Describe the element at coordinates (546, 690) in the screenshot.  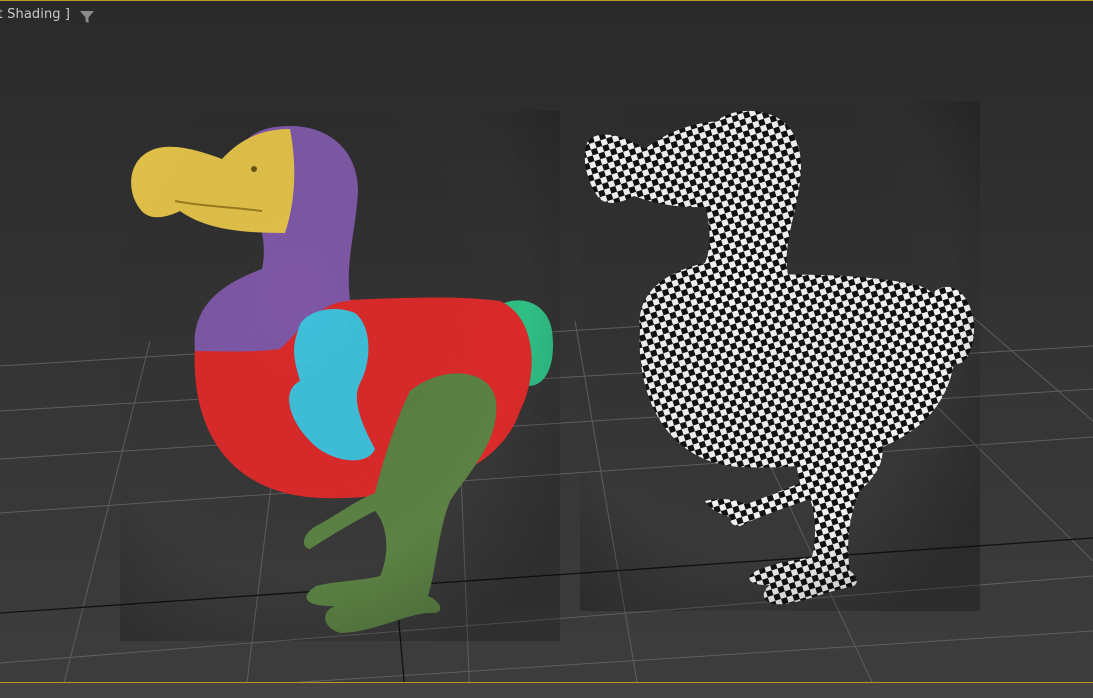
I see `viewport-bottom-strip` at that location.